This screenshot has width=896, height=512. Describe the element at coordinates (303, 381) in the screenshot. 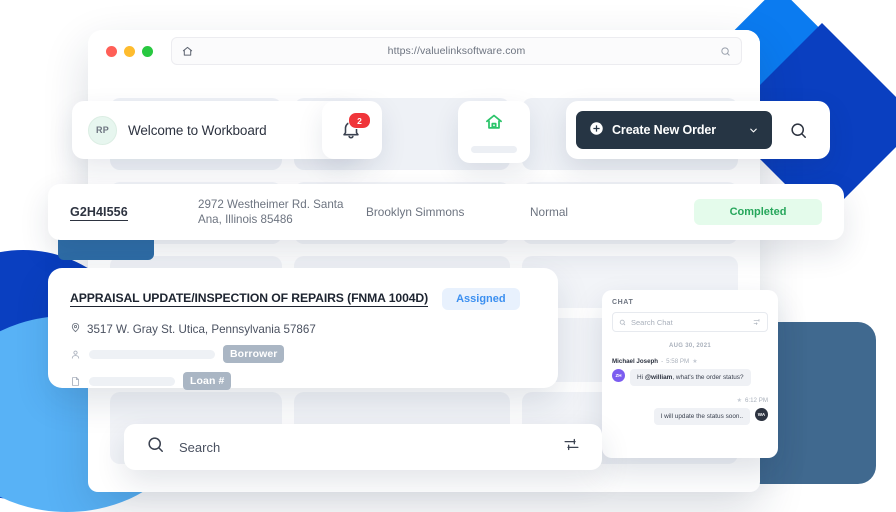

I see `loan-row: Loan #` at that location.